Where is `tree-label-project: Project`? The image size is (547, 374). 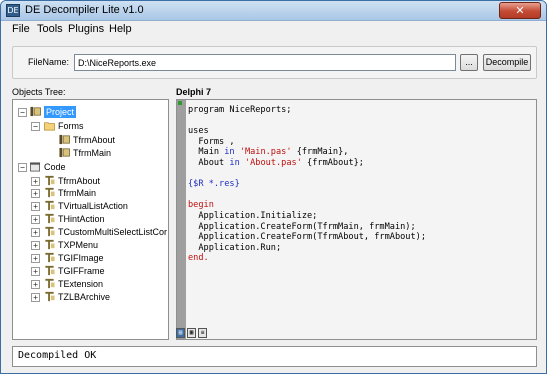 tree-label-project: Project is located at coordinates (60, 112).